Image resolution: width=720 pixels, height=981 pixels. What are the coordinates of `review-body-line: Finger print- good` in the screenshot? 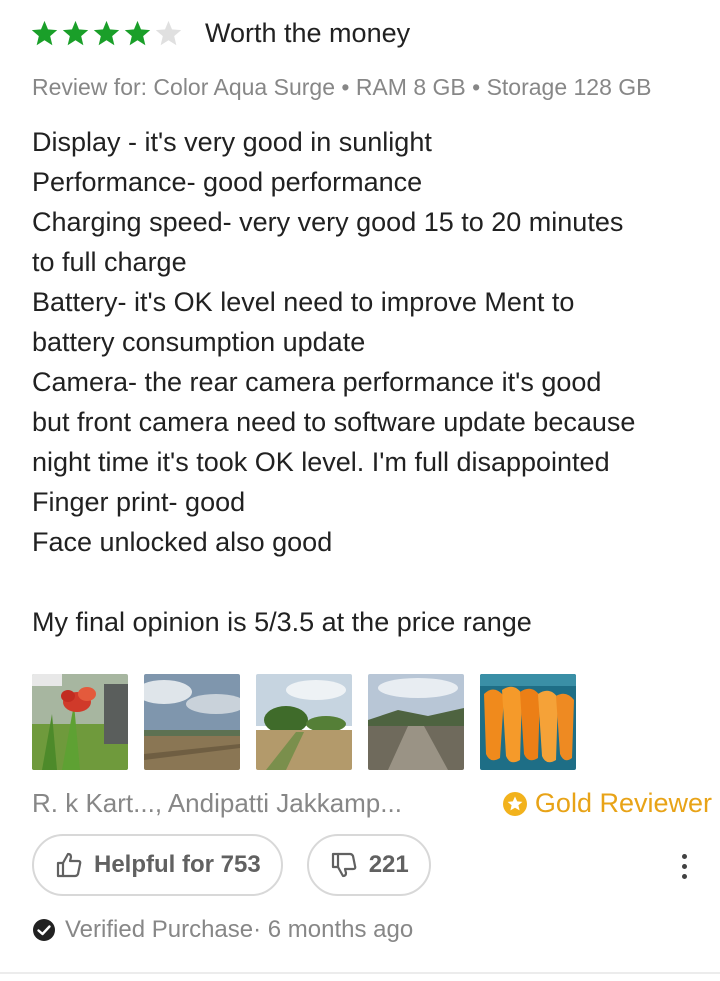 It's located at (139, 502).